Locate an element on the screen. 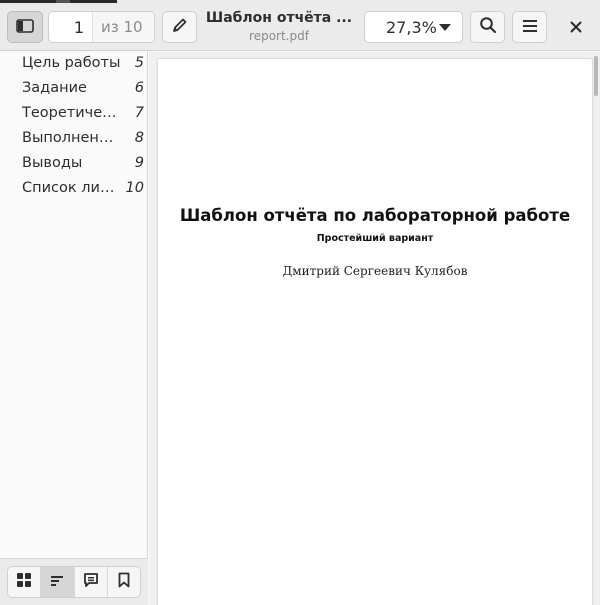 This screenshot has width=600, height=605. chevron-down-icon is located at coordinates (445, 27).